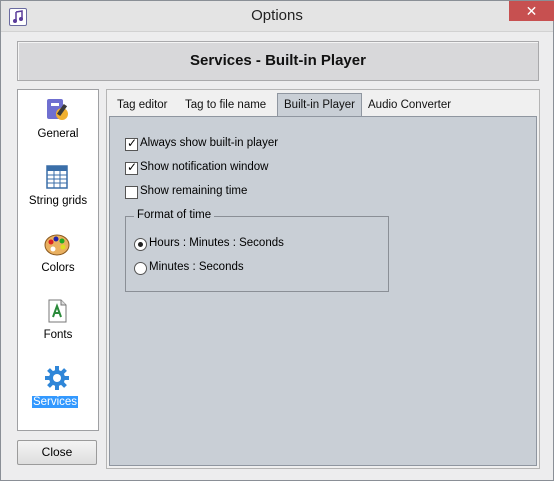  Describe the element at coordinates (225, 105) in the screenshot. I see `tab-tag-to-file-name: Tag to file name` at that location.